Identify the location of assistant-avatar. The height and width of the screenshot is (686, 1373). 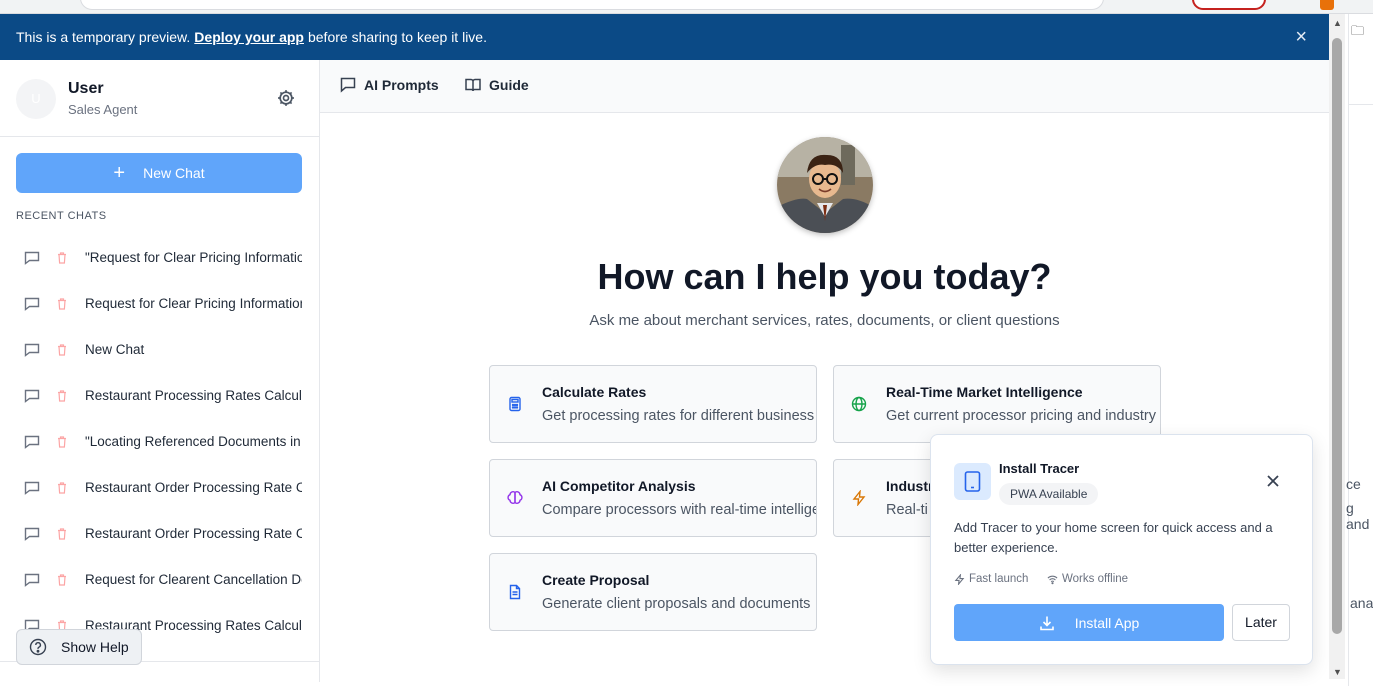
(825, 185).